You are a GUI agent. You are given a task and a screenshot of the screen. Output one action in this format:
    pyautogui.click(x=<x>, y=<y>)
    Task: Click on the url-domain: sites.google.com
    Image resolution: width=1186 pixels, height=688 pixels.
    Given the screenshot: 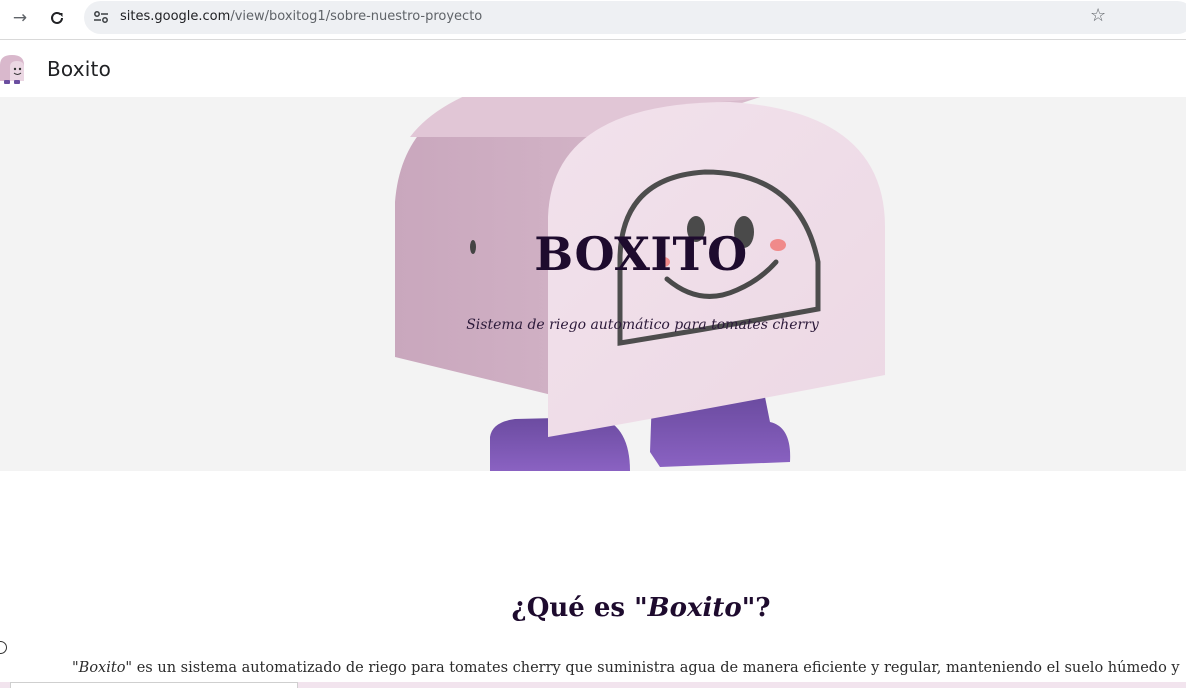 What is the action you would take?
    pyautogui.click(x=175, y=16)
    